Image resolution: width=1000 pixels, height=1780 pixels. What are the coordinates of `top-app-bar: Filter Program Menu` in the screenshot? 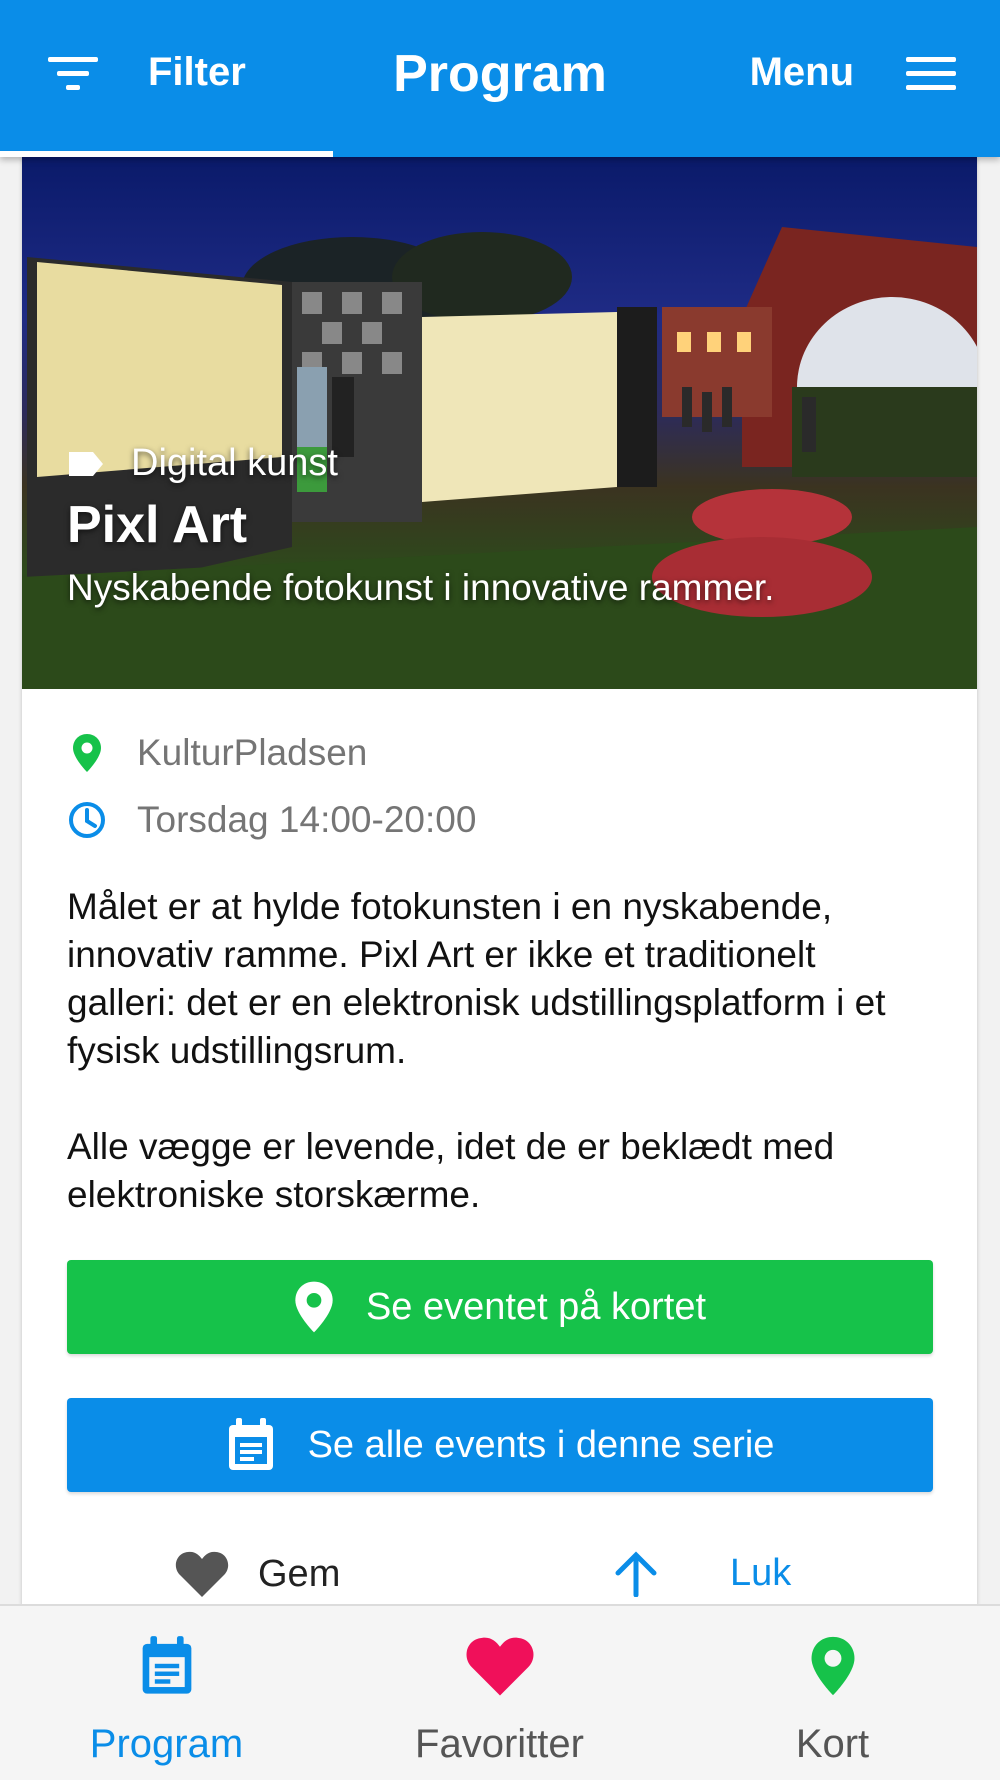 It's located at (500, 78).